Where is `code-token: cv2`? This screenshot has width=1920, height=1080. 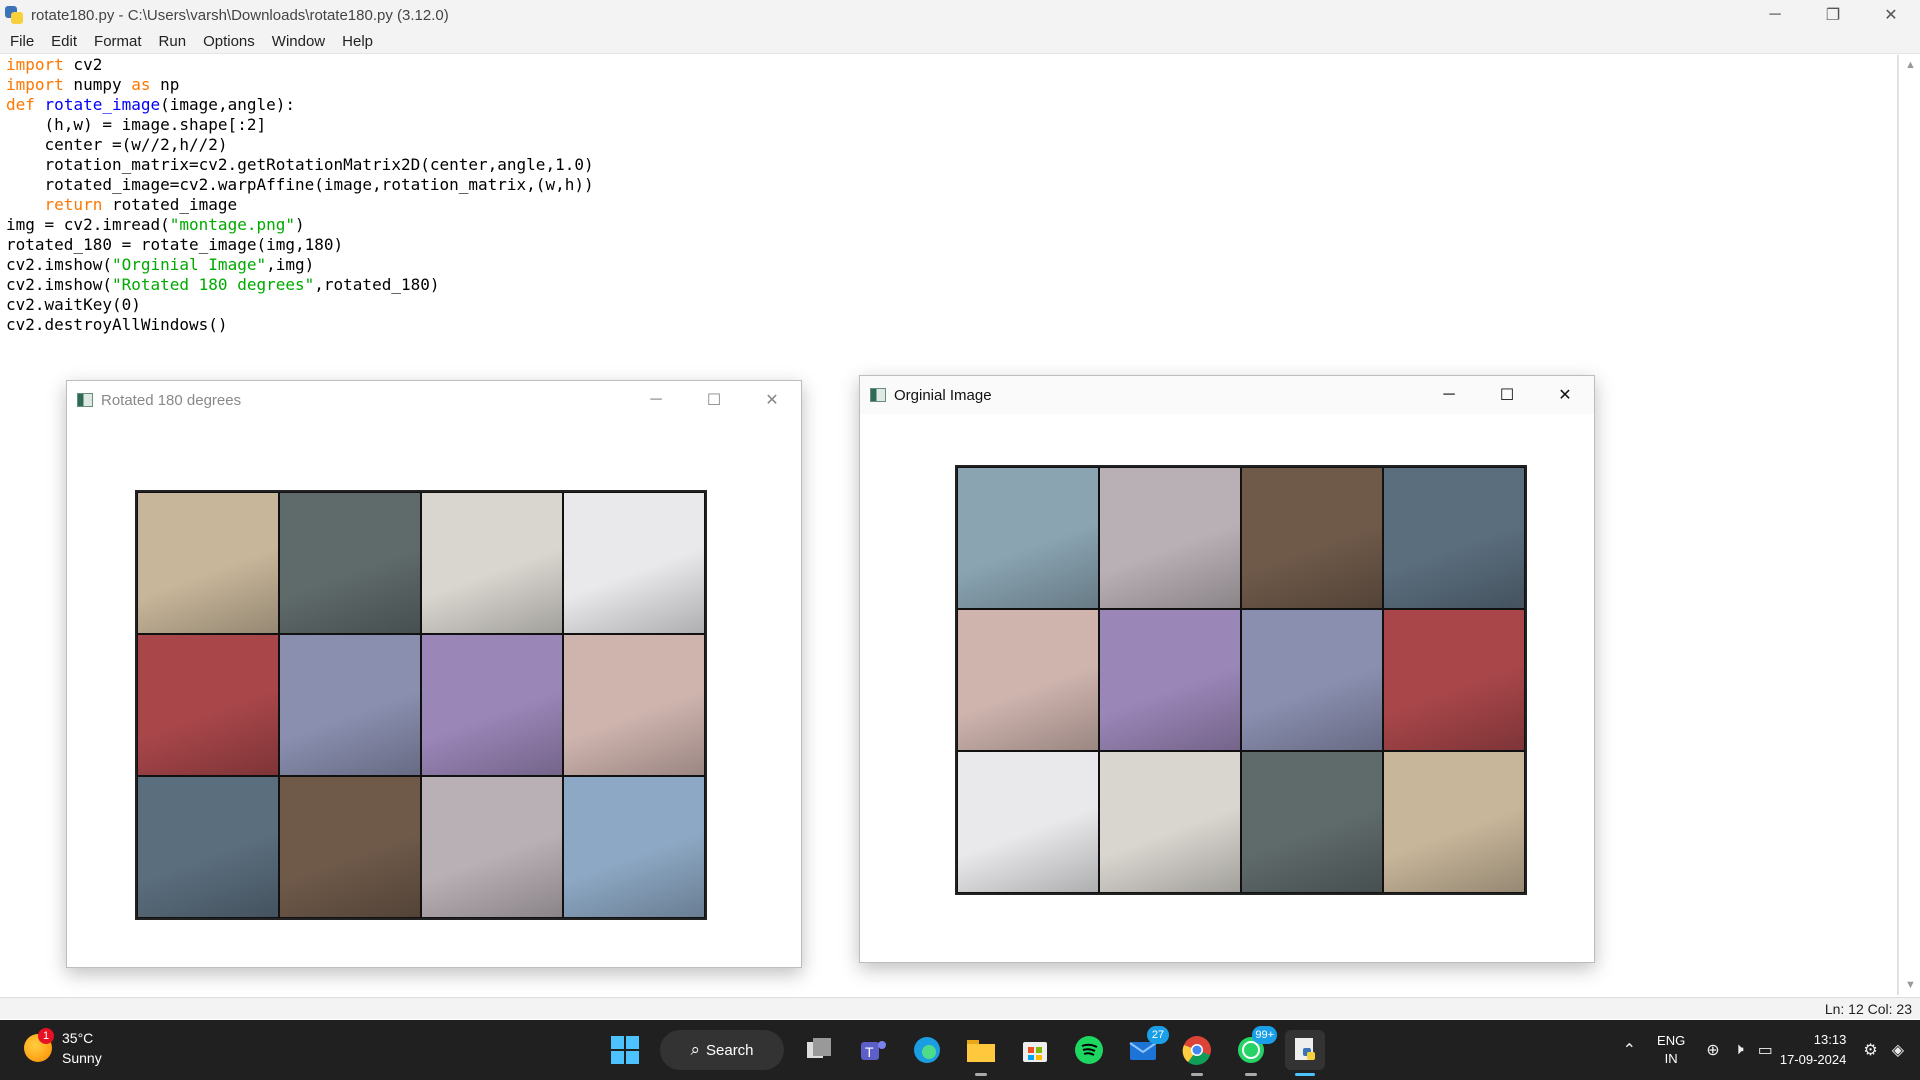
code-token: cv2 is located at coordinates (83, 64).